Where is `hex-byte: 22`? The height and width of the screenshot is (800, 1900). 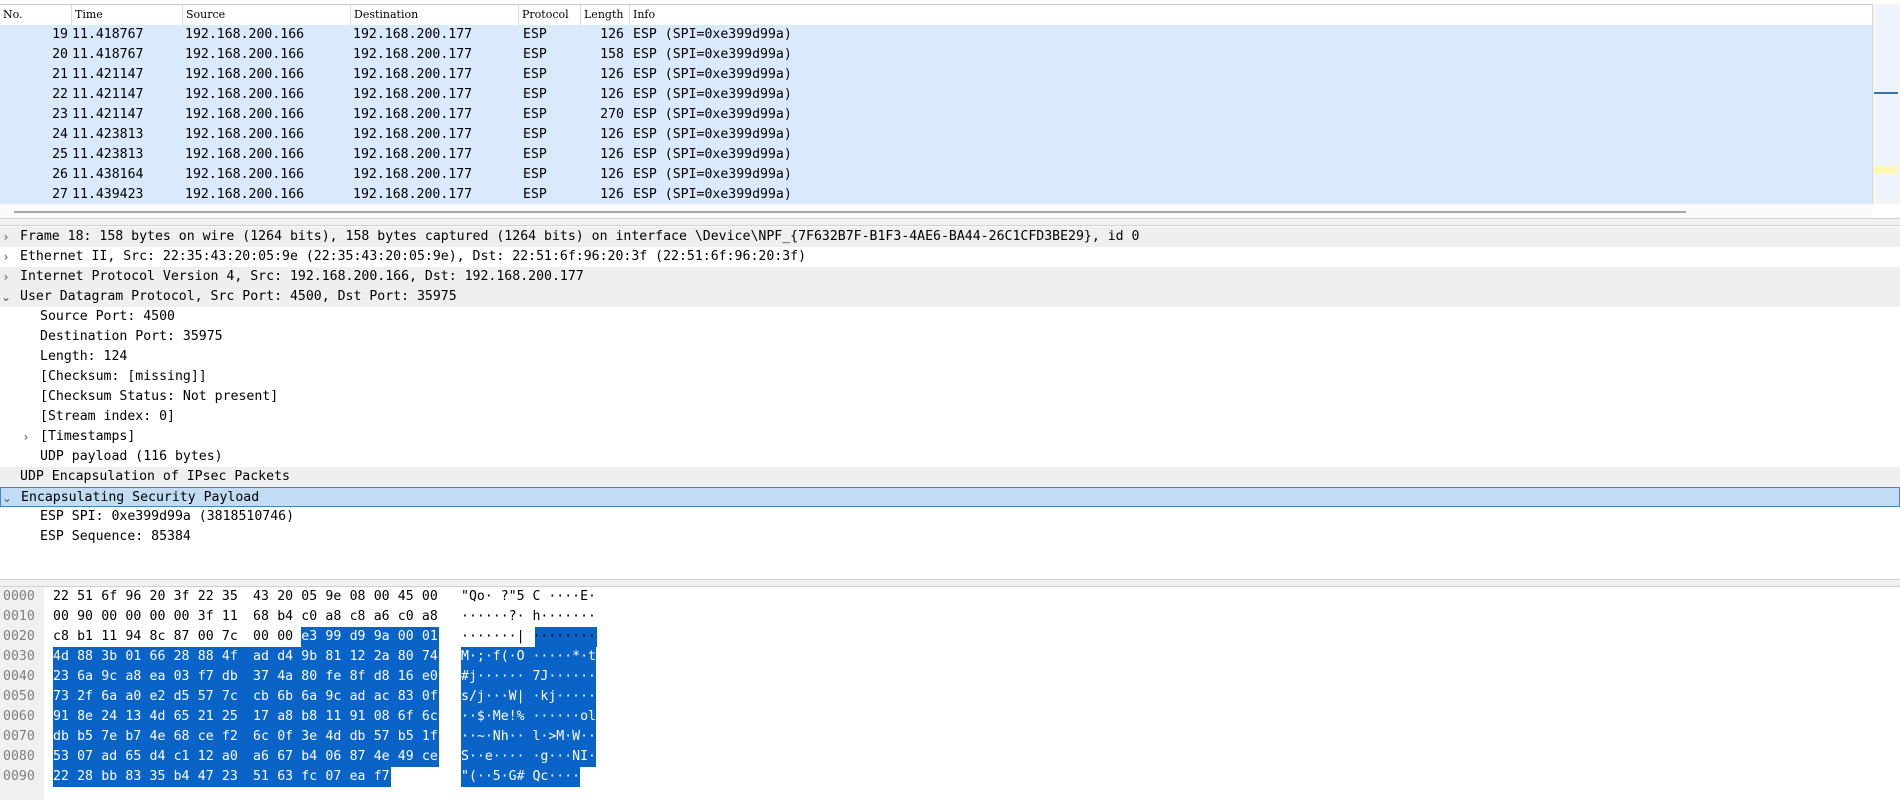 hex-byte: 22 is located at coordinates (61, 597).